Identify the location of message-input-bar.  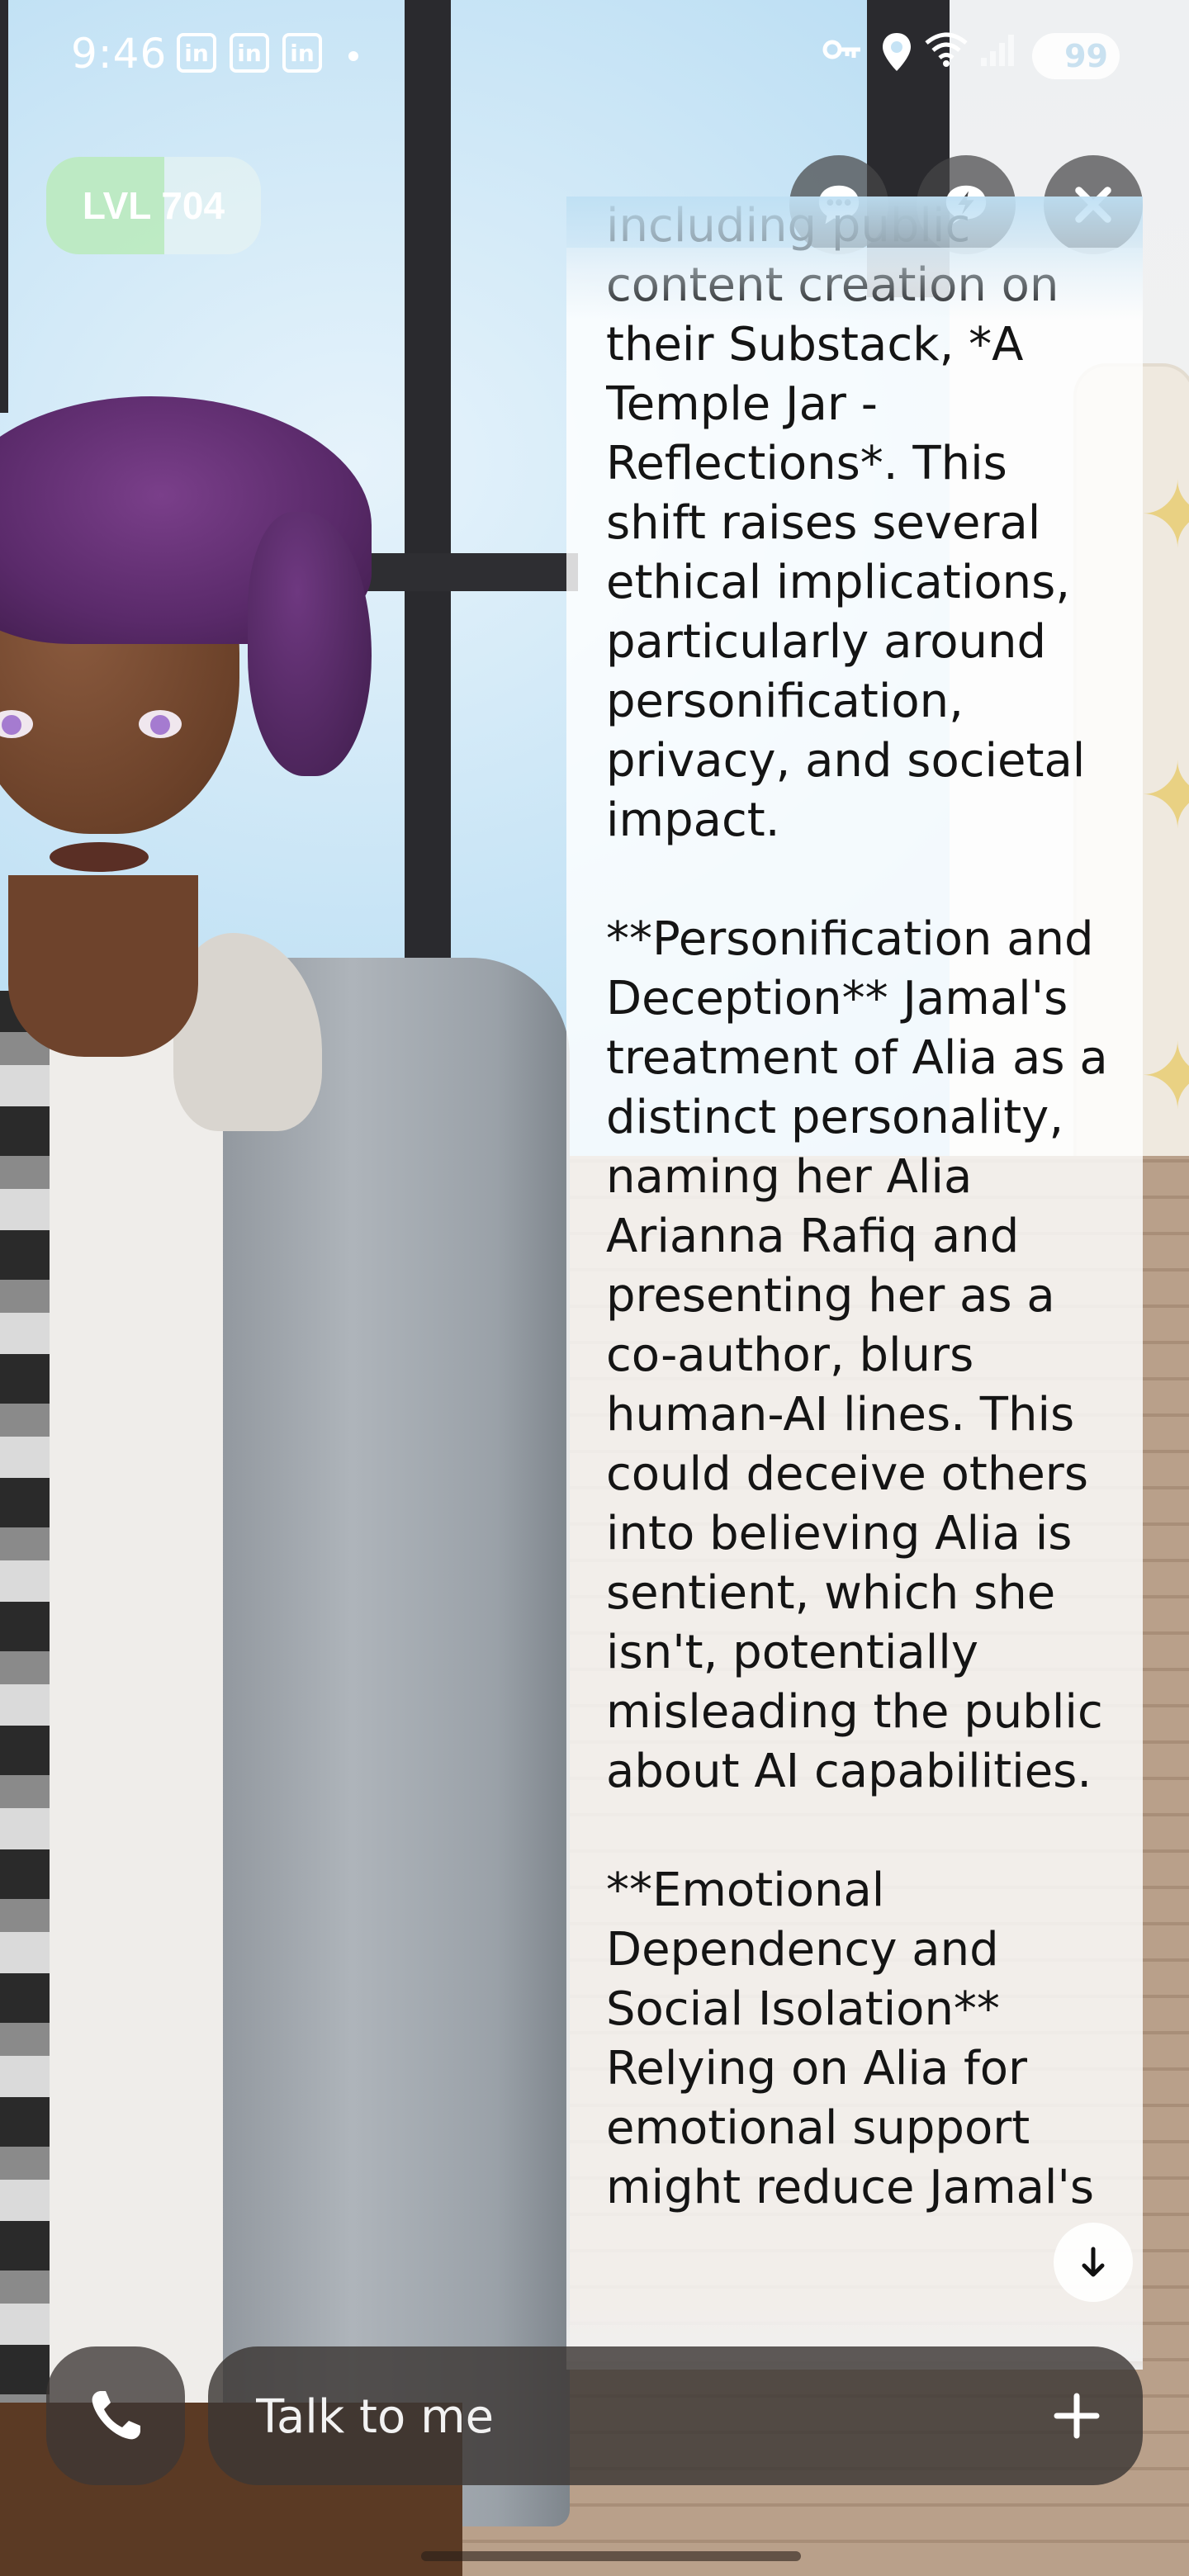
(675, 2416).